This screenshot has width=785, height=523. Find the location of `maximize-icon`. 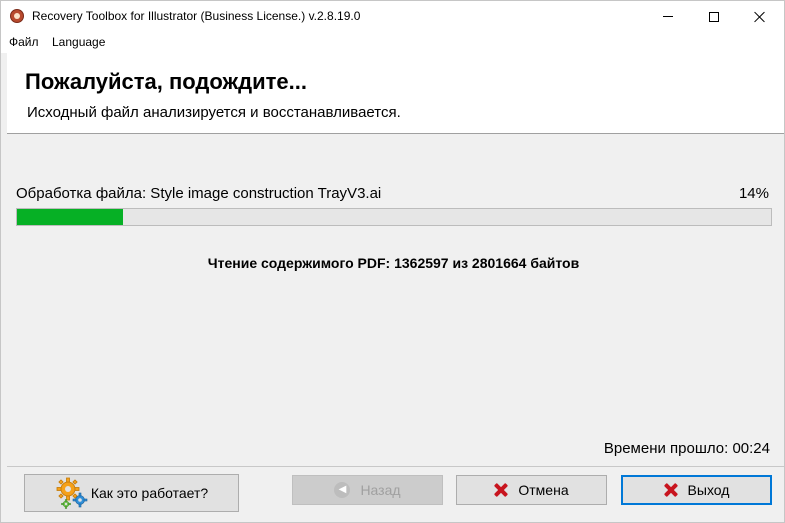

maximize-icon is located at coordinates (714, 16).